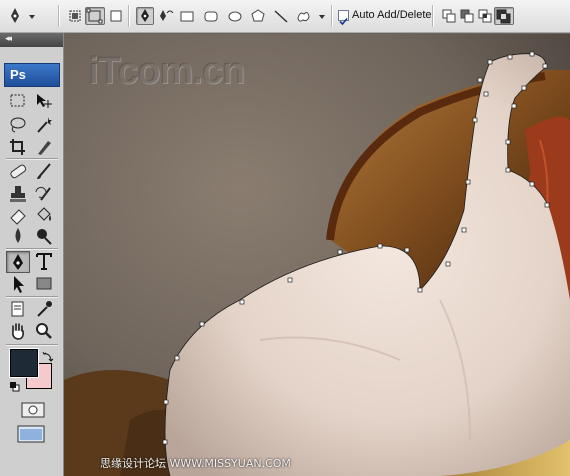 This screenshot has width=570, height=476. What do you see at coordinates (48, 357) in the screenshot?
I see `swap-colors-icon` at bounding box center [48, 357].